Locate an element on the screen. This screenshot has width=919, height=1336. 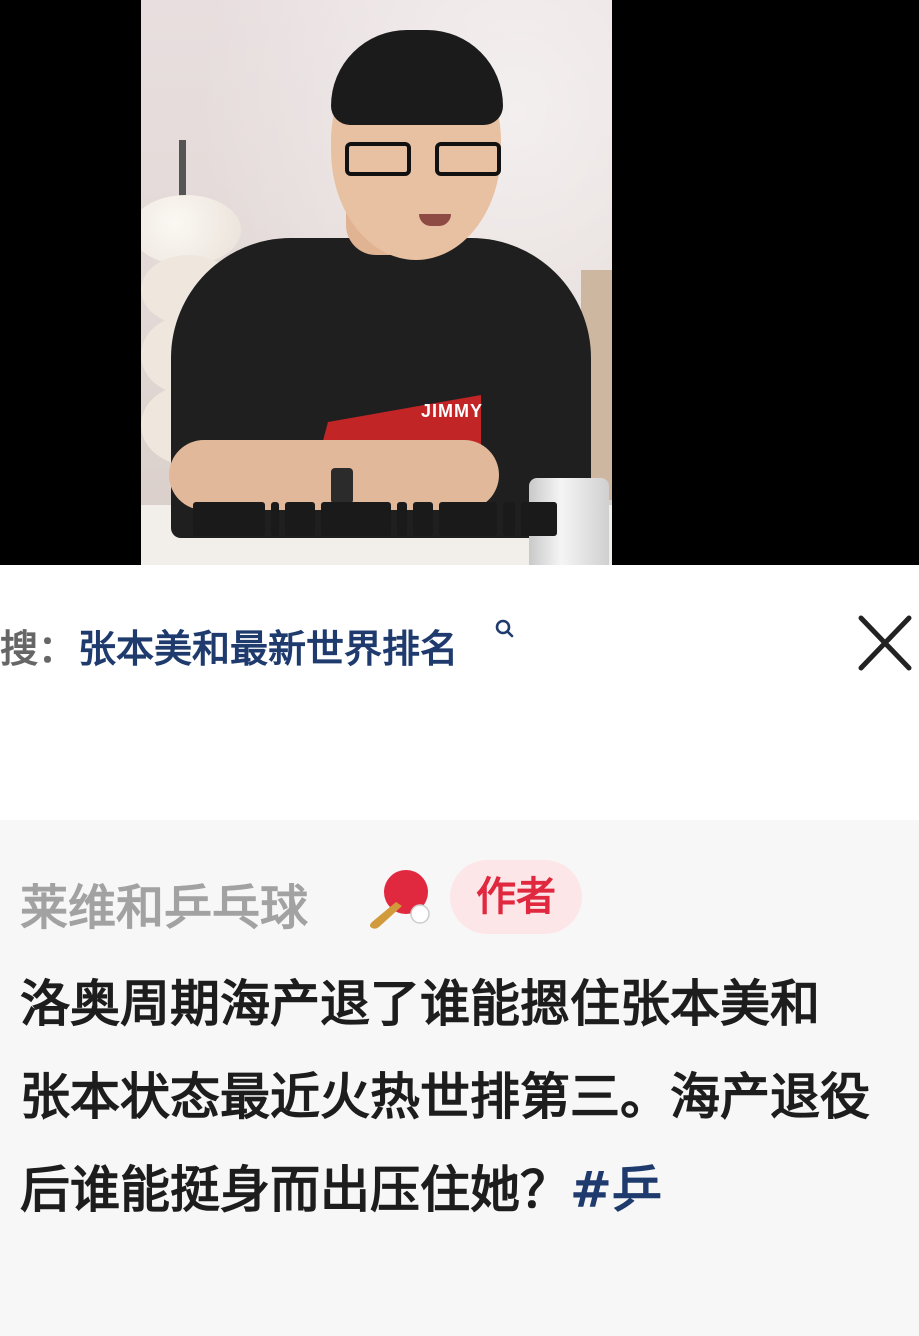
hashtag-link: #乒 is located at coordinates (616, 1190).